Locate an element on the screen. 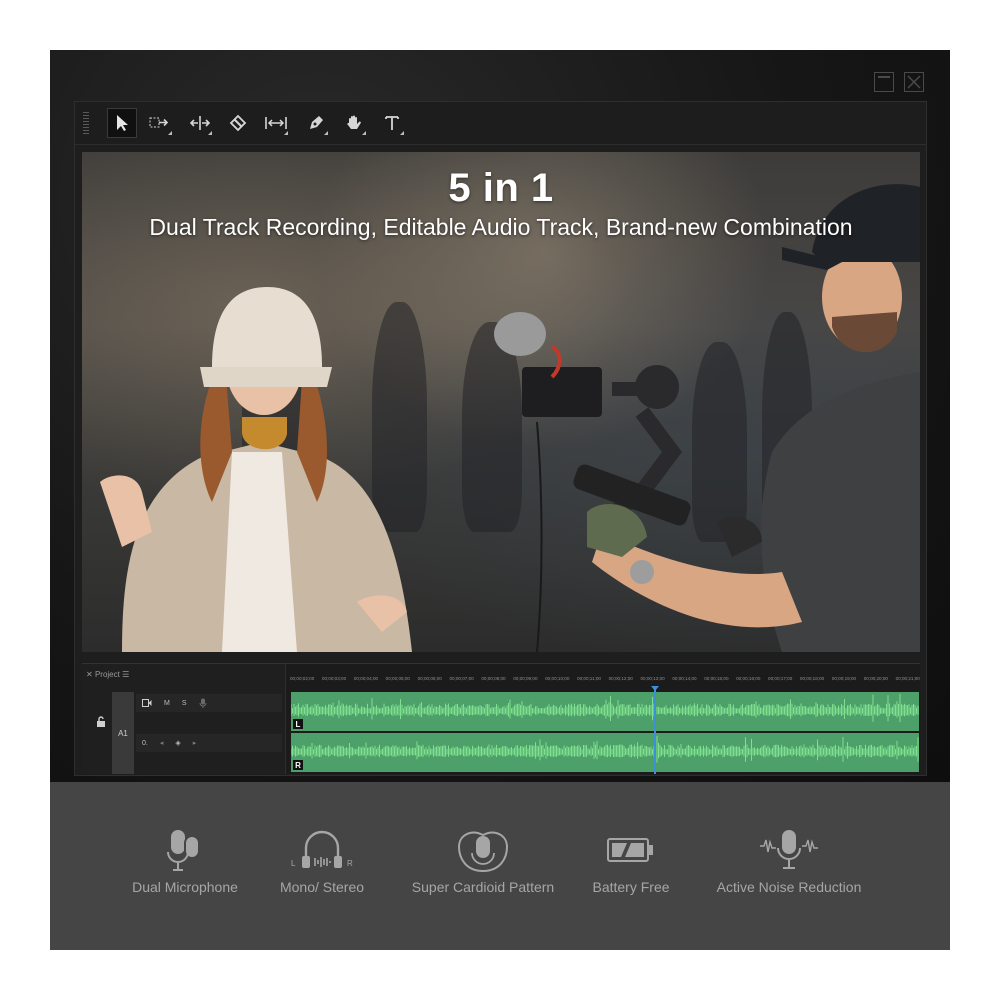 This screenshot has height=1000, width=1000. audio-track-left: L is located at coordinates (605, 711).